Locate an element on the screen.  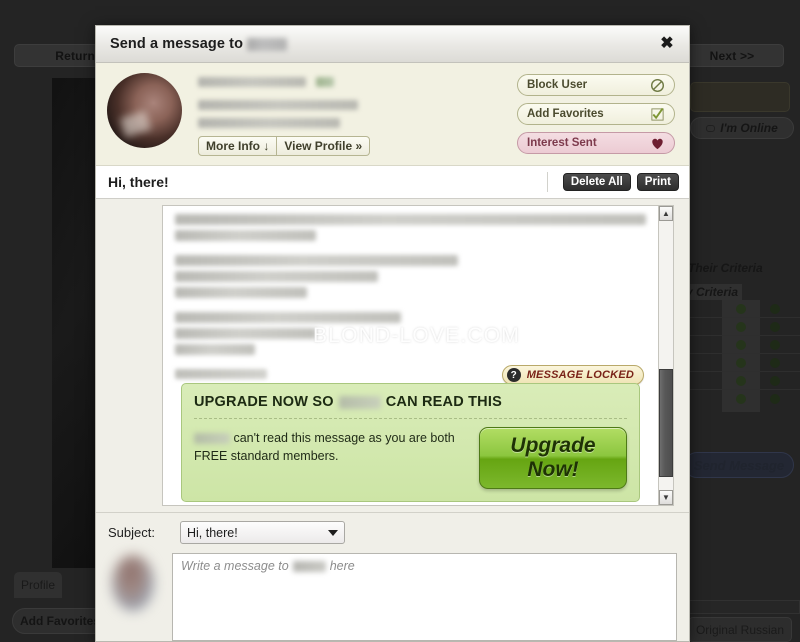
upgrade-now-button: Upgrade Now! is located at coordinates (553, 458).